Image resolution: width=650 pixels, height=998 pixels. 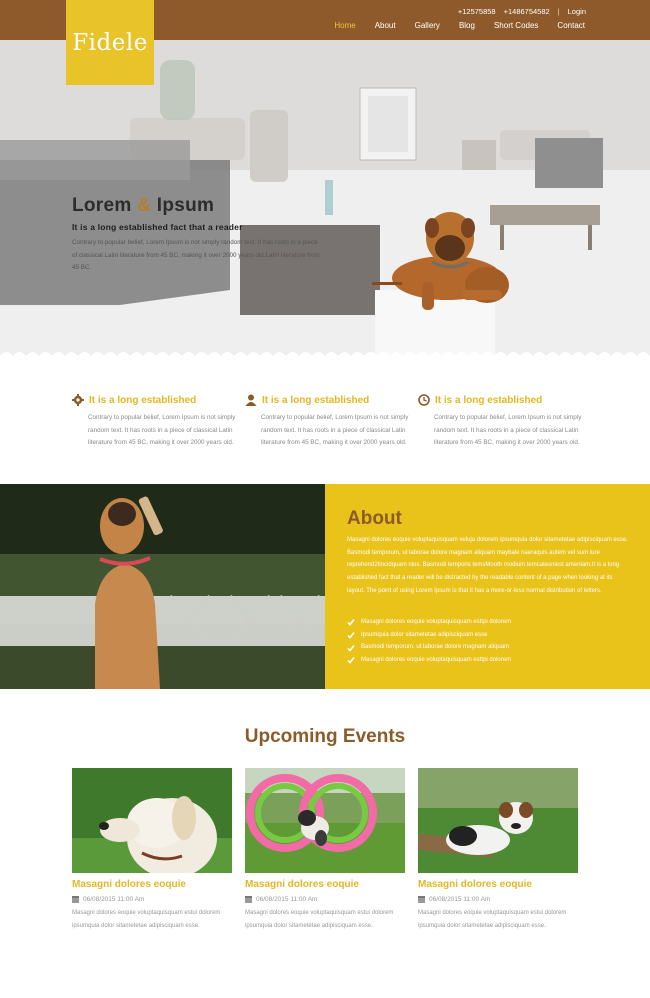 What do you see at coordinates (467, 25) in the screenshot?
I see `nav-blog: Blog` at bounding box center [467, 25].